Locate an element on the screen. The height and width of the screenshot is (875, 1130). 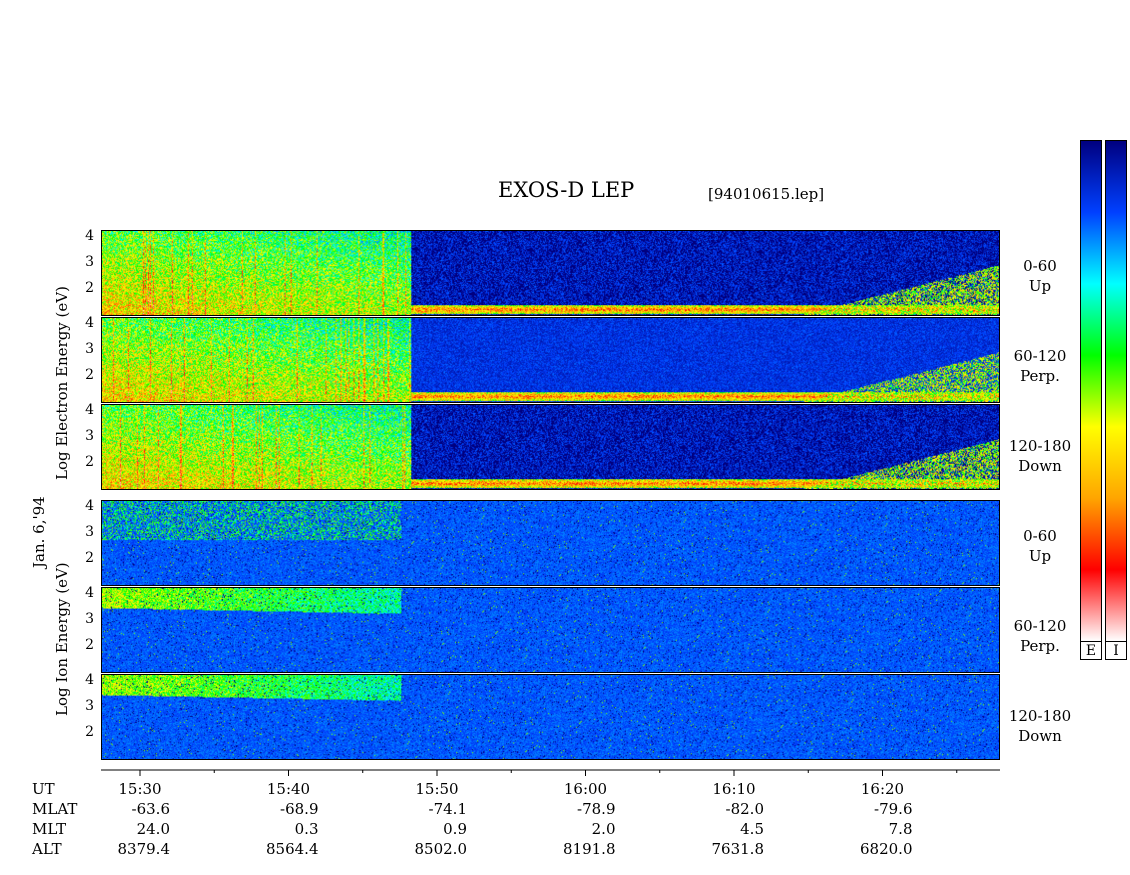
orbit-value-ut: 16:00 is located at coordinates (585, 789).